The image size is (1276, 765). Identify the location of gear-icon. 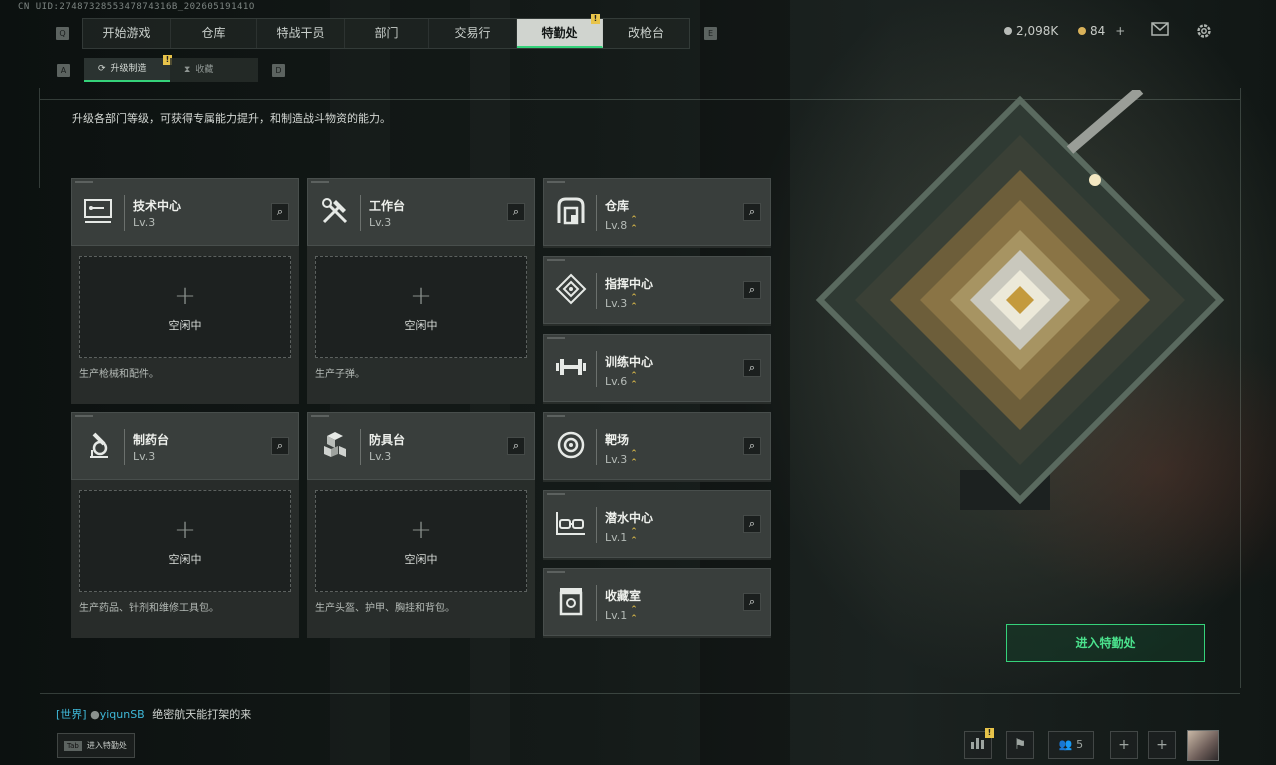
(1204, 31).